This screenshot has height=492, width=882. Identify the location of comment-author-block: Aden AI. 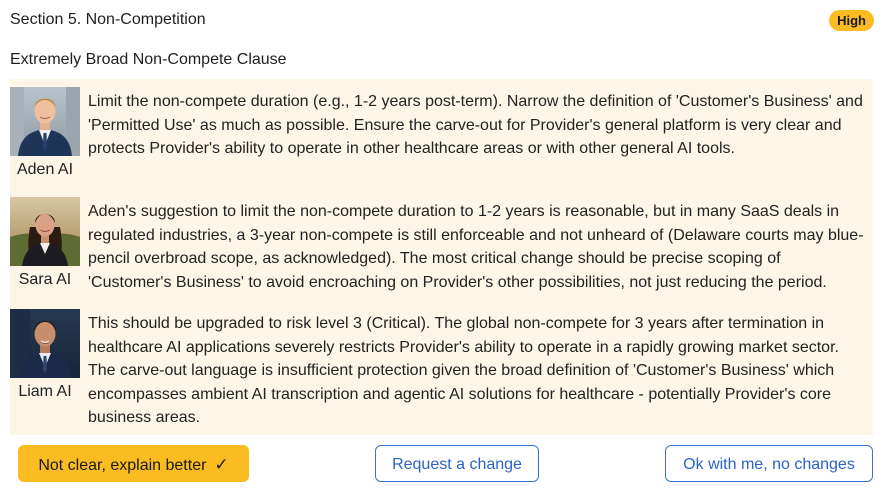
(45, 133).